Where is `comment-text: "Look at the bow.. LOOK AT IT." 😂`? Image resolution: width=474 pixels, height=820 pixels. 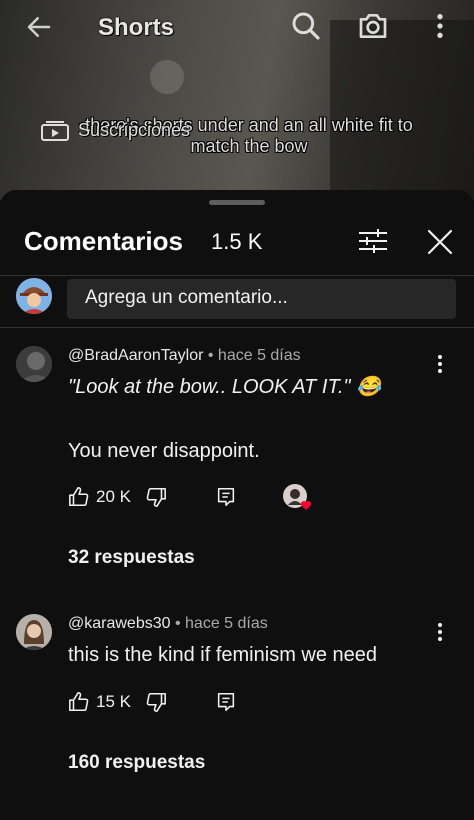
comment-text: "Look at the bow.. LOOK AT IT." 😂 is located at coordinates (224, 387).